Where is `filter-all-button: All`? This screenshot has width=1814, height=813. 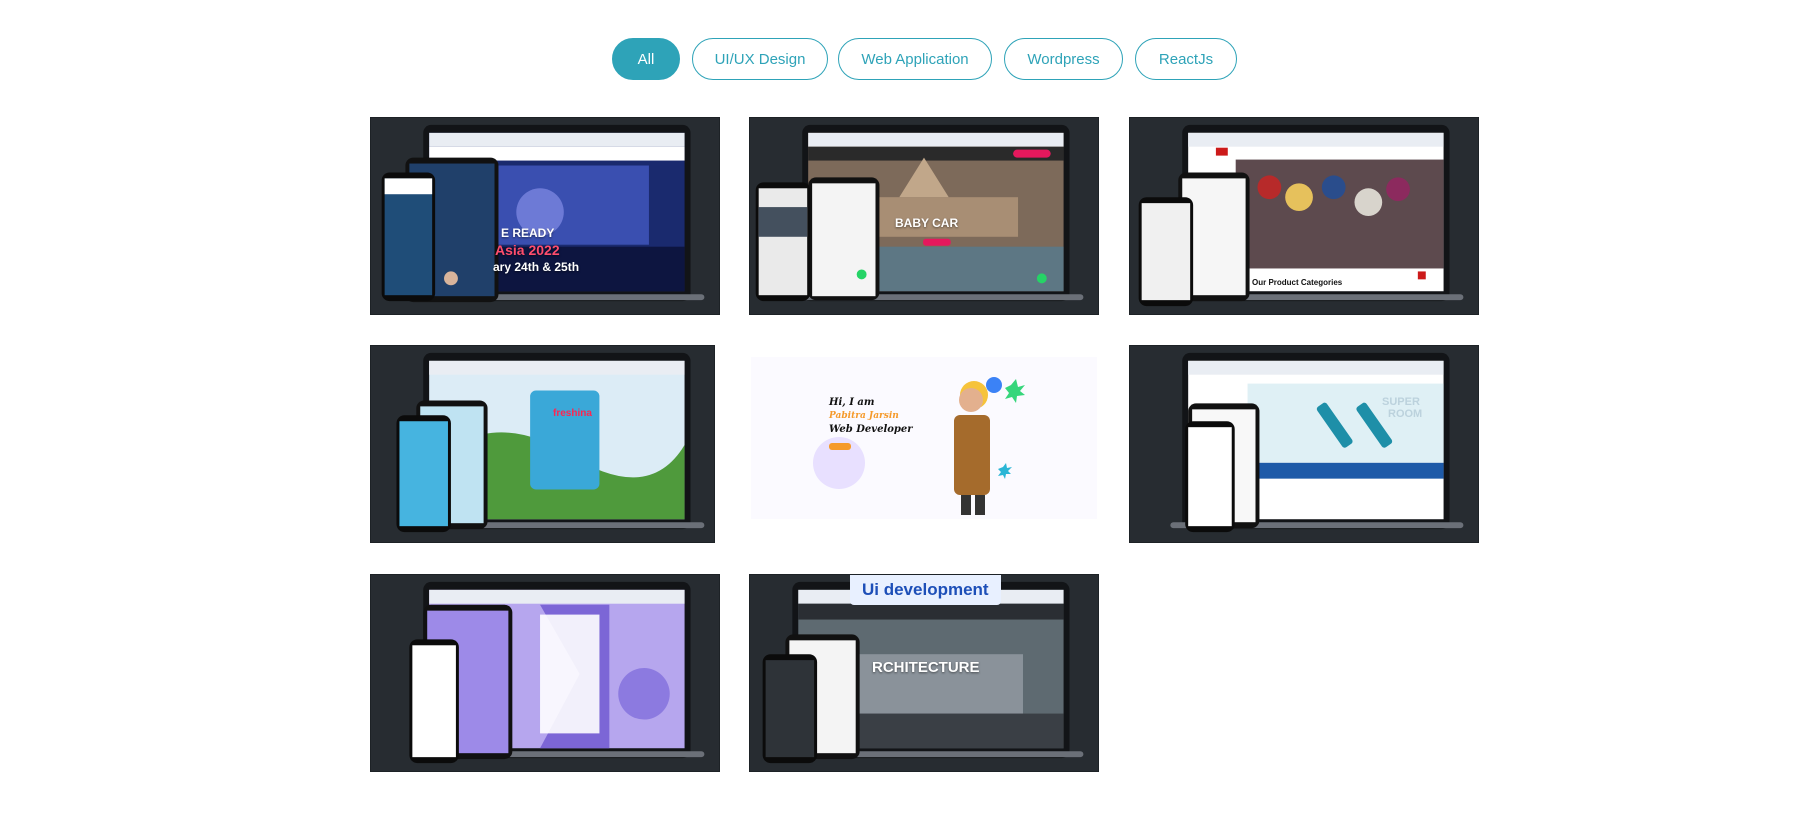
filter-all-button: All is located at coordinates (646, 59).